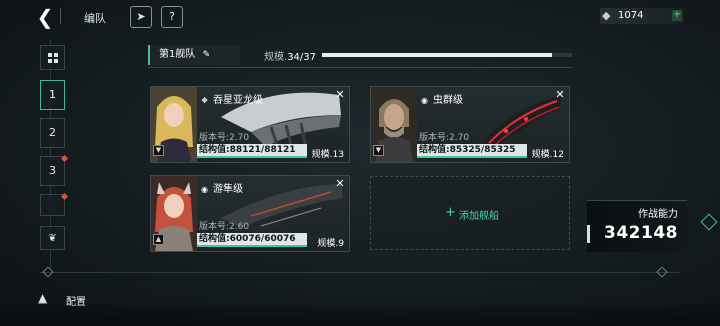 The height and width of the screenshot is (326, 720). Describe the element at coordinates (247, 239) in the screenshot. I see `hp-text: 结构值:60076/60076` at that location.